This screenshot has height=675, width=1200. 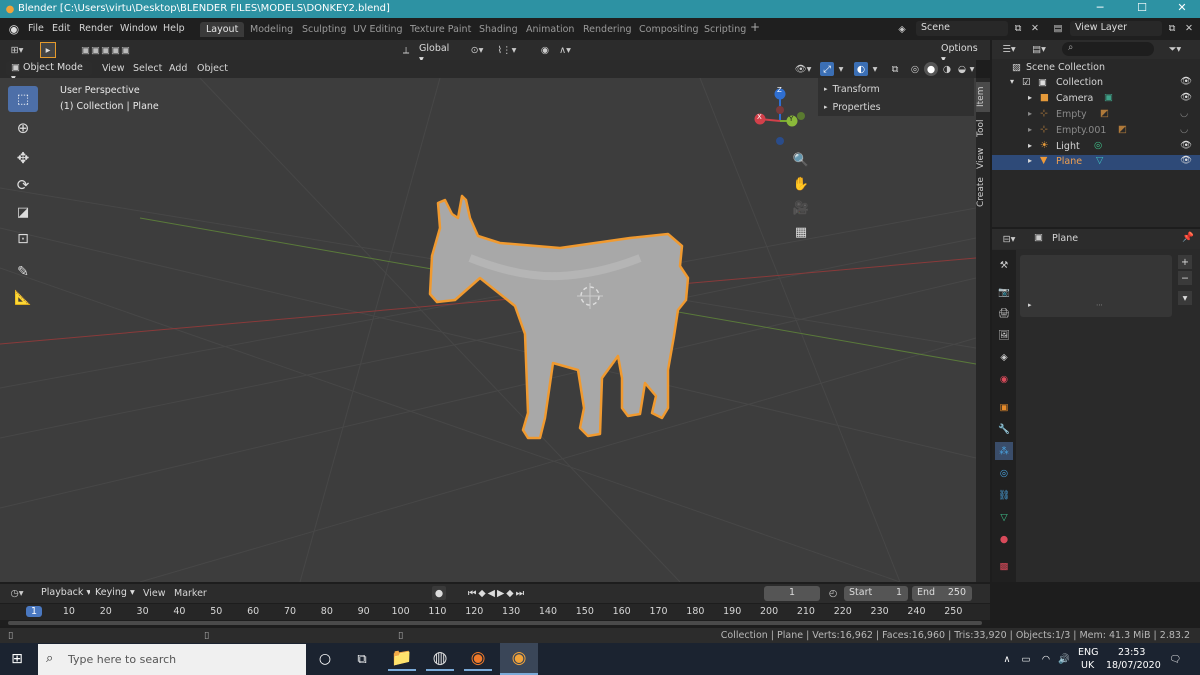 I want to click on outliner-row-scene-collection: ▧ Scene Collection, so click(x=1096, y=68).